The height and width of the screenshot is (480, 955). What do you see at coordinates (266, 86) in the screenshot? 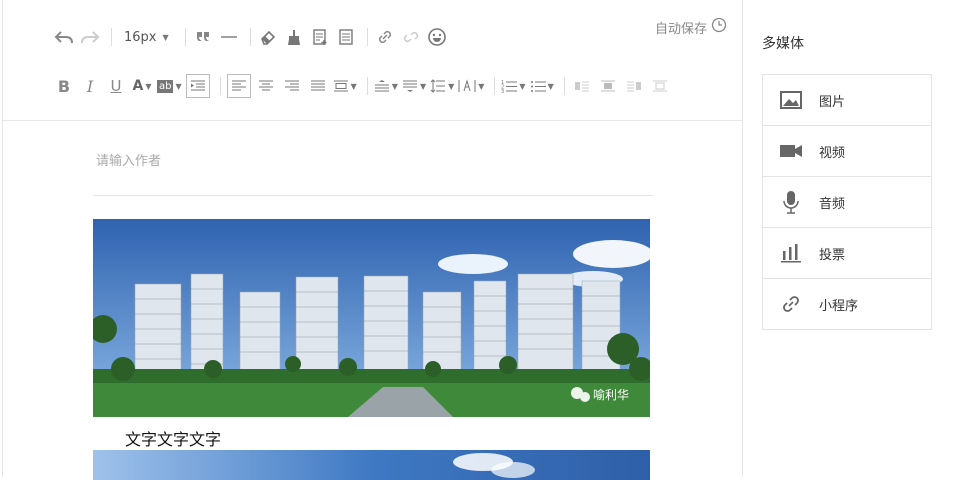
I see `align-center-icon` at bounding box center [266, 86].